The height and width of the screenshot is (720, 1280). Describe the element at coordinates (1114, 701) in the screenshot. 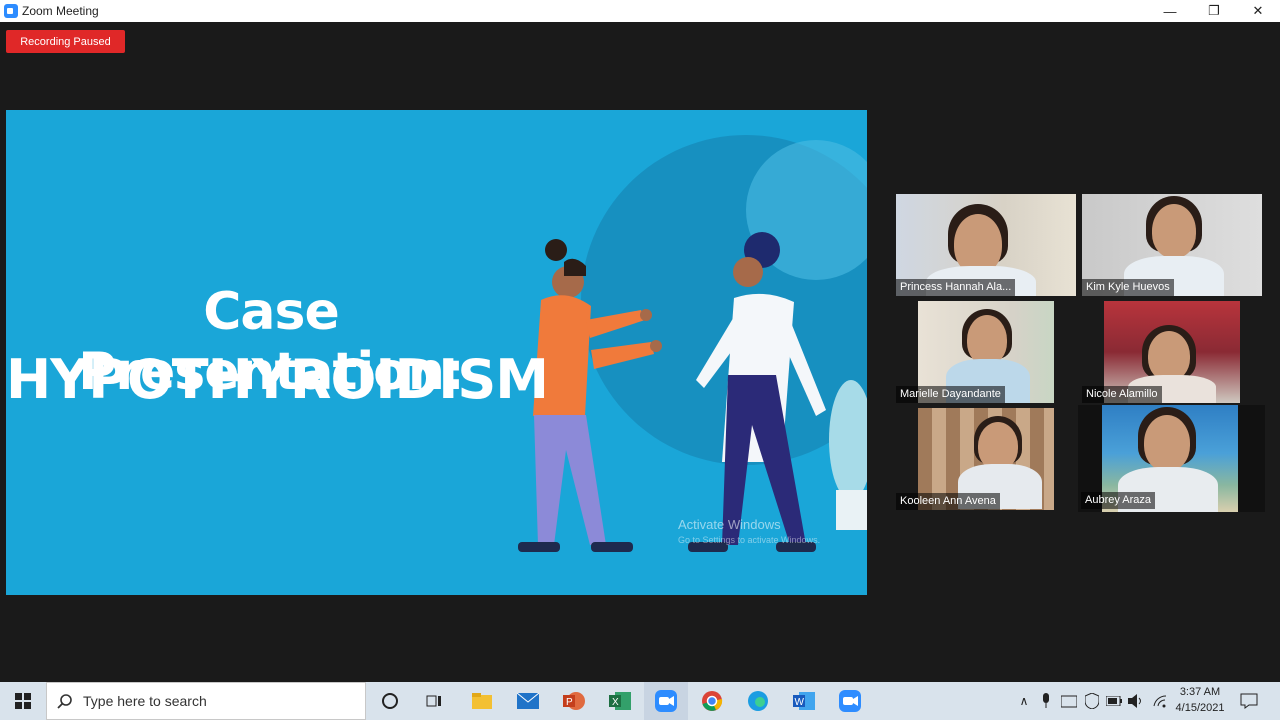

I see `battery-icon` at that location.